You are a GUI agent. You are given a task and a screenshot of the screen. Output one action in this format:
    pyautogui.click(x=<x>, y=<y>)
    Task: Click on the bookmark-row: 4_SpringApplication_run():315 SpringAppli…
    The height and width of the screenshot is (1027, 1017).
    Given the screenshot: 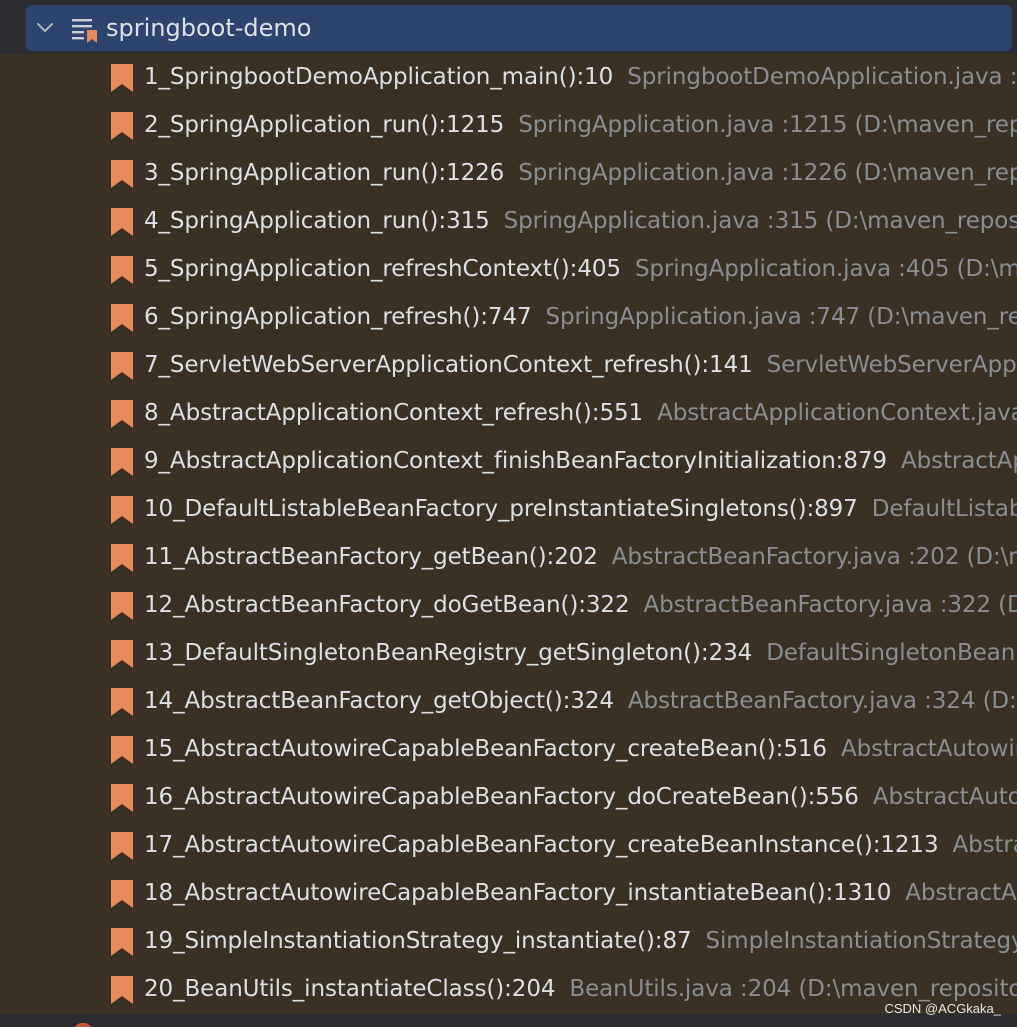 What is the action you would take?
    pyautogui.click(x=508, y=222)
    